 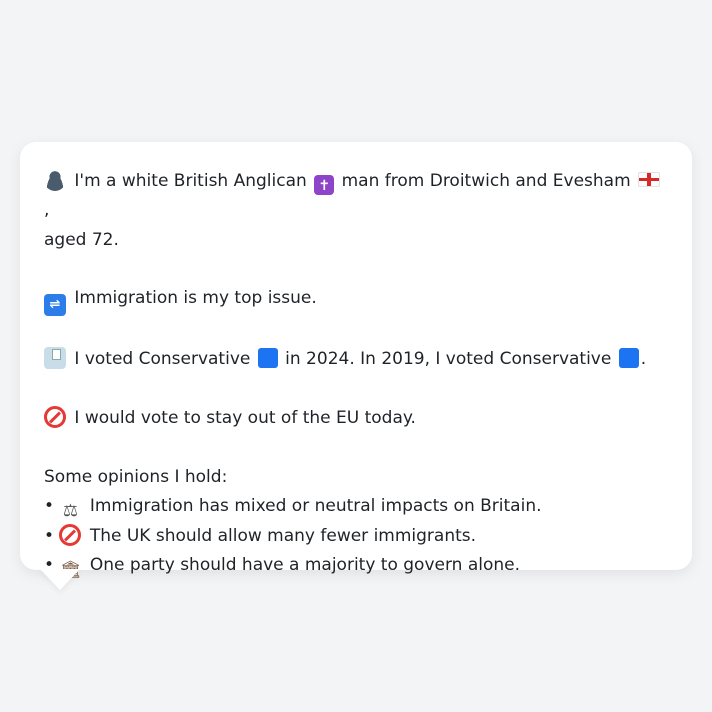 What do you see at coordinates (649, 179) in the screenshot?
I see `england-flag-icon` at bounding box center [649, 179].